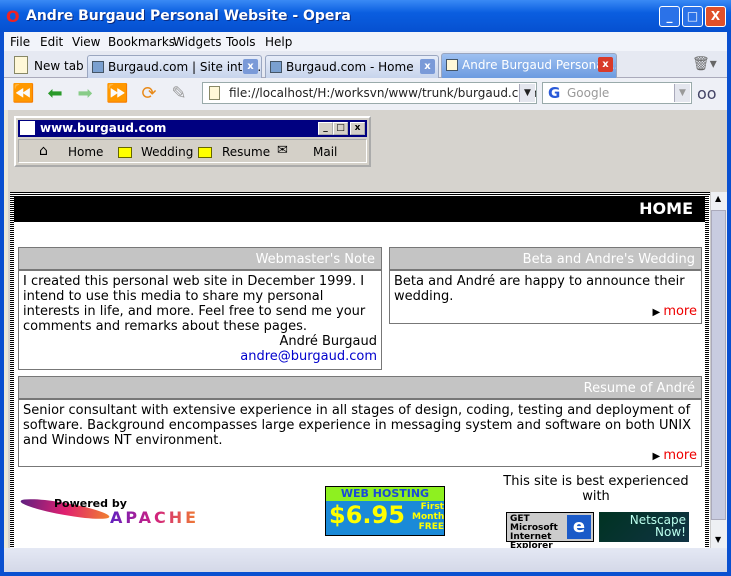 The height and width of the screenshot is (576, 731). Describe the element at coordinates (149, 93) in the screenshot. I see `reload-icon: ⟳` at that location.